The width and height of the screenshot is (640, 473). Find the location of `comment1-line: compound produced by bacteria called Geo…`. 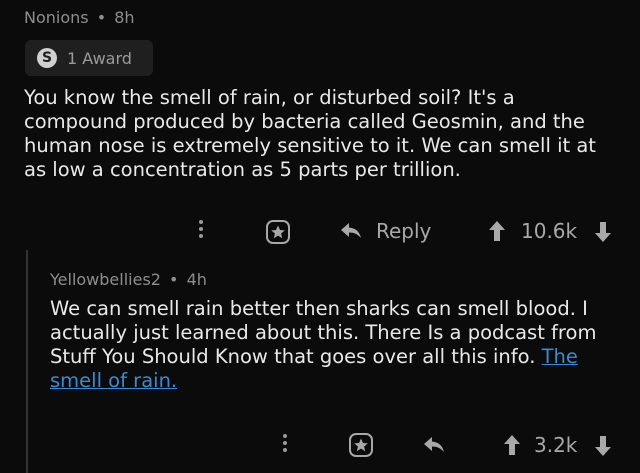

comment1-line: compound produced by bacteria called Geo… is located at coordinates (304, 121).